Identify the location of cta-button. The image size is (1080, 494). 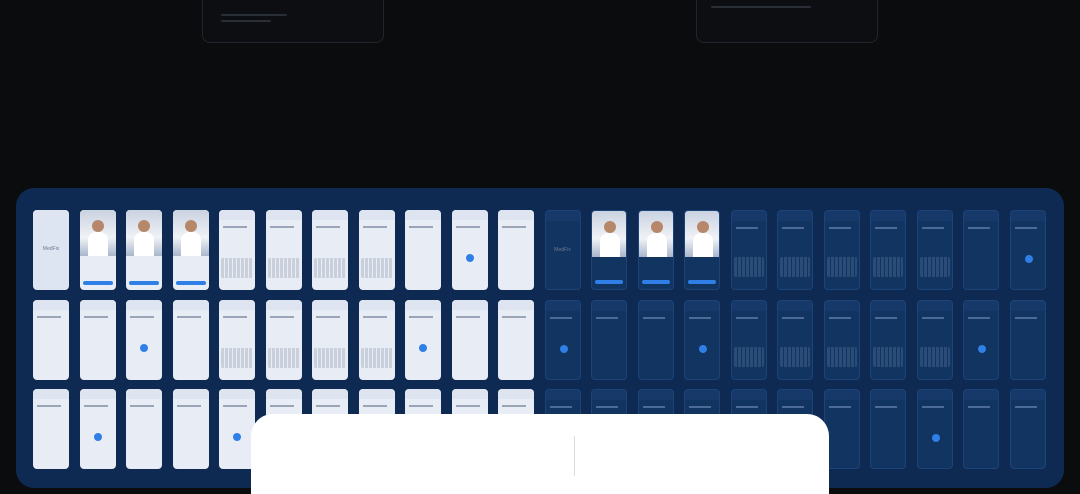
(97, 283).